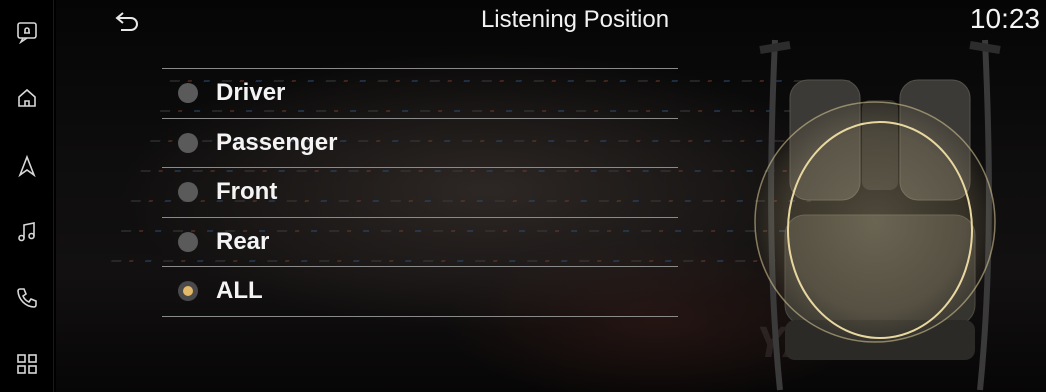 The image size is (1046, 392). What do you see at coordinates (27, 196) in the screenshot?
I see `left-rail` at bounding box center [27, 196].